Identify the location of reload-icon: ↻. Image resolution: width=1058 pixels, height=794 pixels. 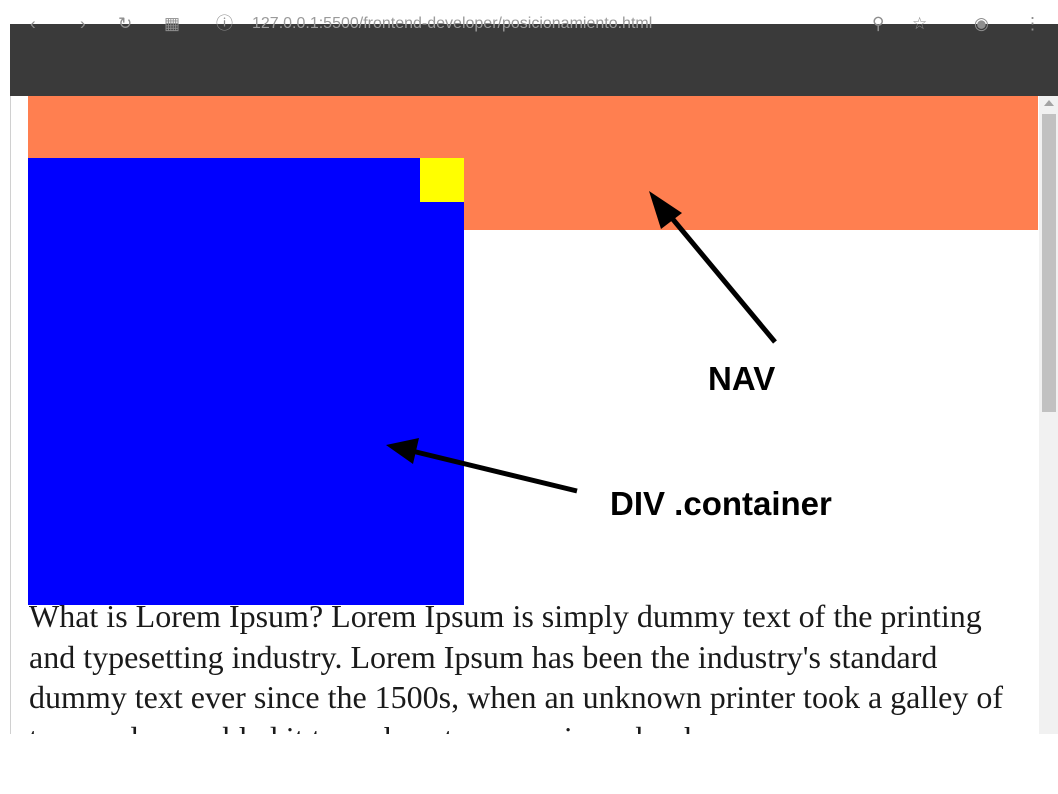
(125, 24).